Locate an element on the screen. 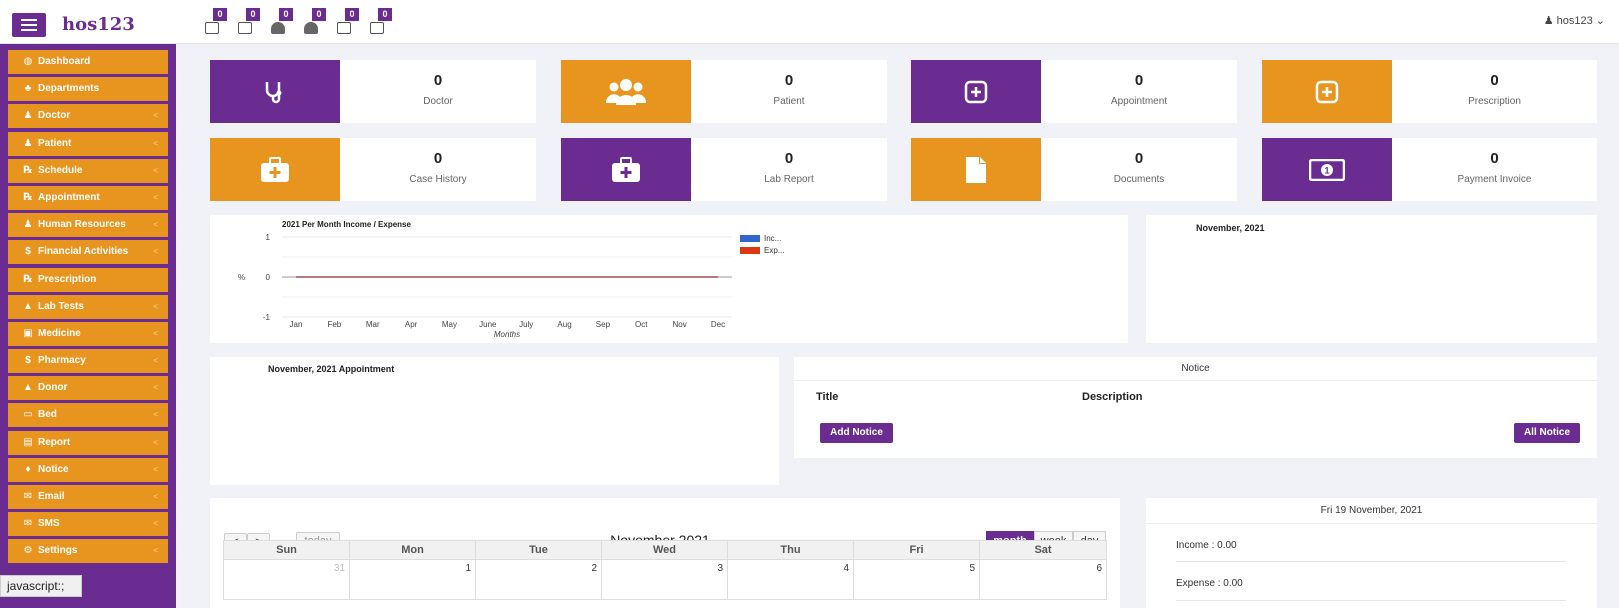  summary-date: Fri 19 November, 2021 is located at coordinates (1371, 511).